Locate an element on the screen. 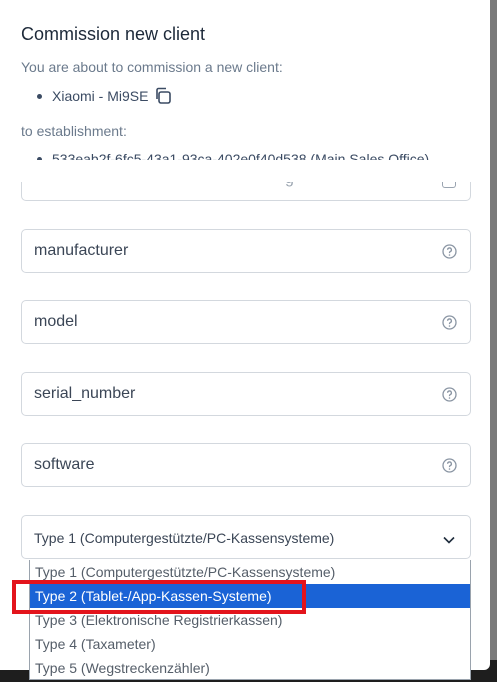  device-item: Xiaomi - Mi9SE is located at coordinates (105, 96).